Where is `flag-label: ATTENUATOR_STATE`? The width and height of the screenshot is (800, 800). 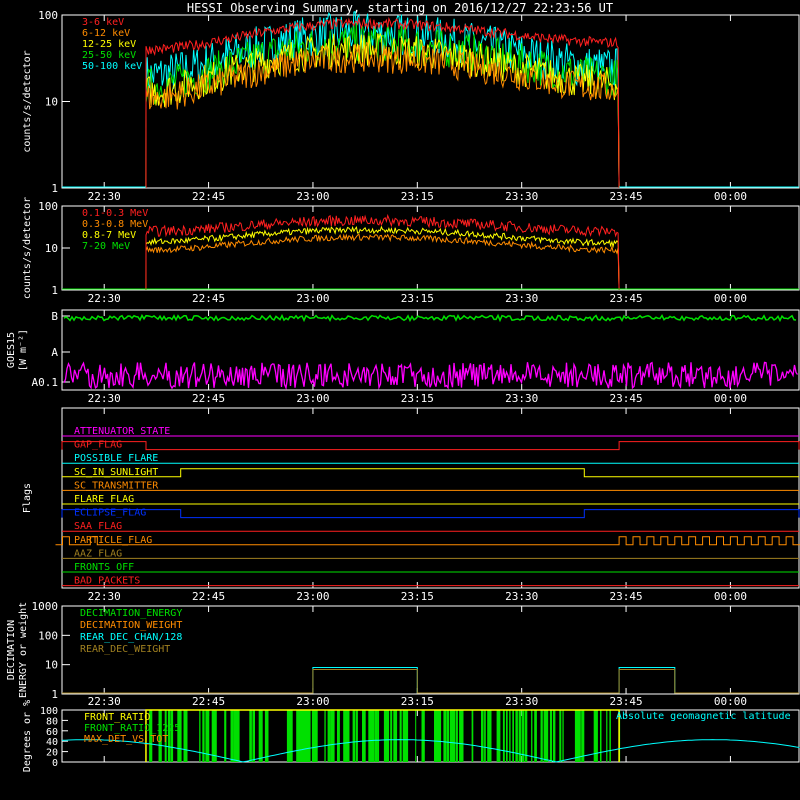 flag-label: ATTENUATOR_STATE is located at coordinates (122, 431).